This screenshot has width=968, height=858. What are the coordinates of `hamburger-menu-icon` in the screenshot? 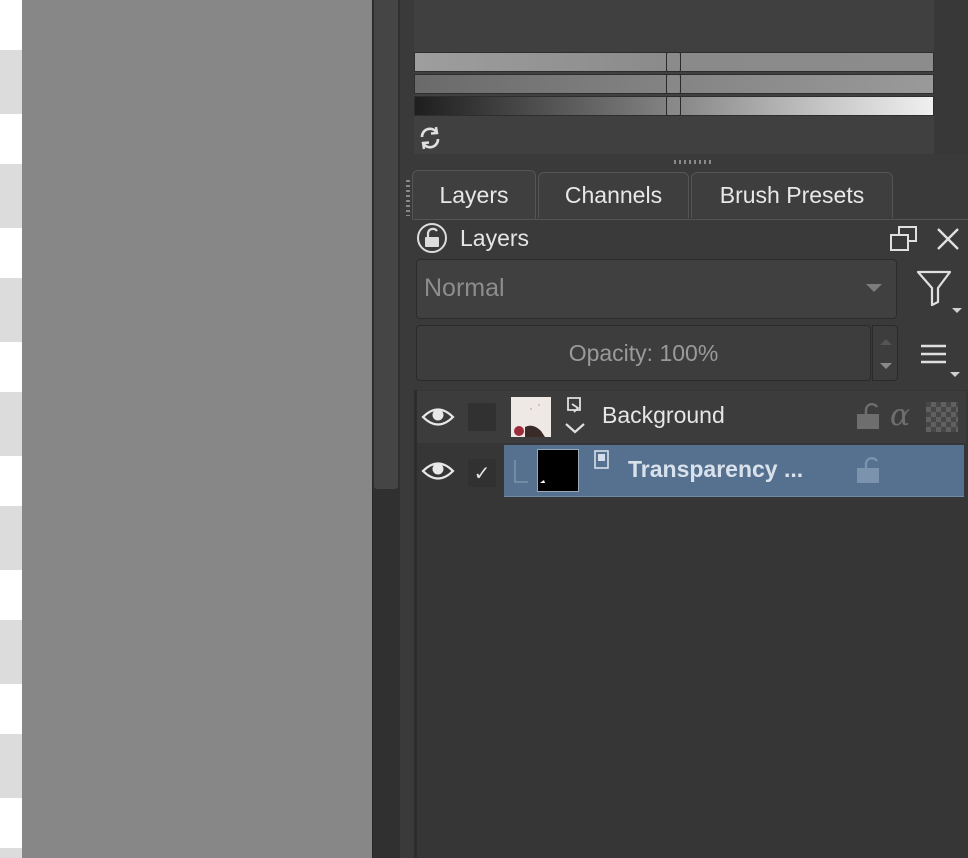 It's located at (940, 360).